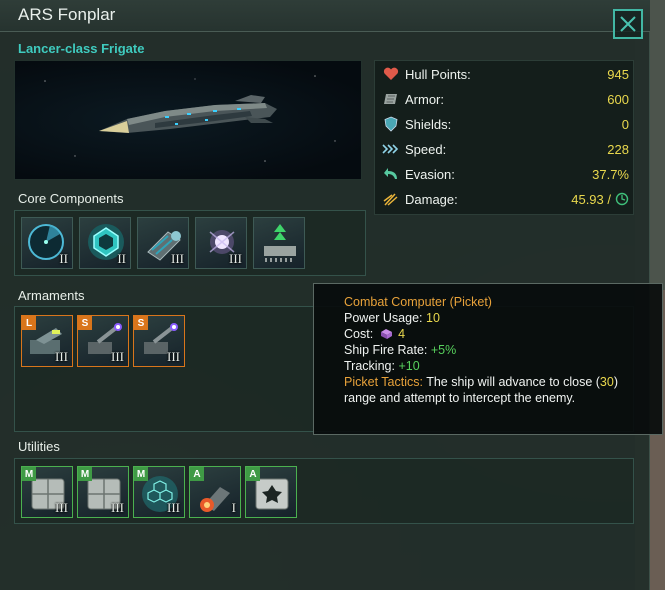 This screenshot has height=590, width=665. I want to click on ship-preview, so click(188, 120).